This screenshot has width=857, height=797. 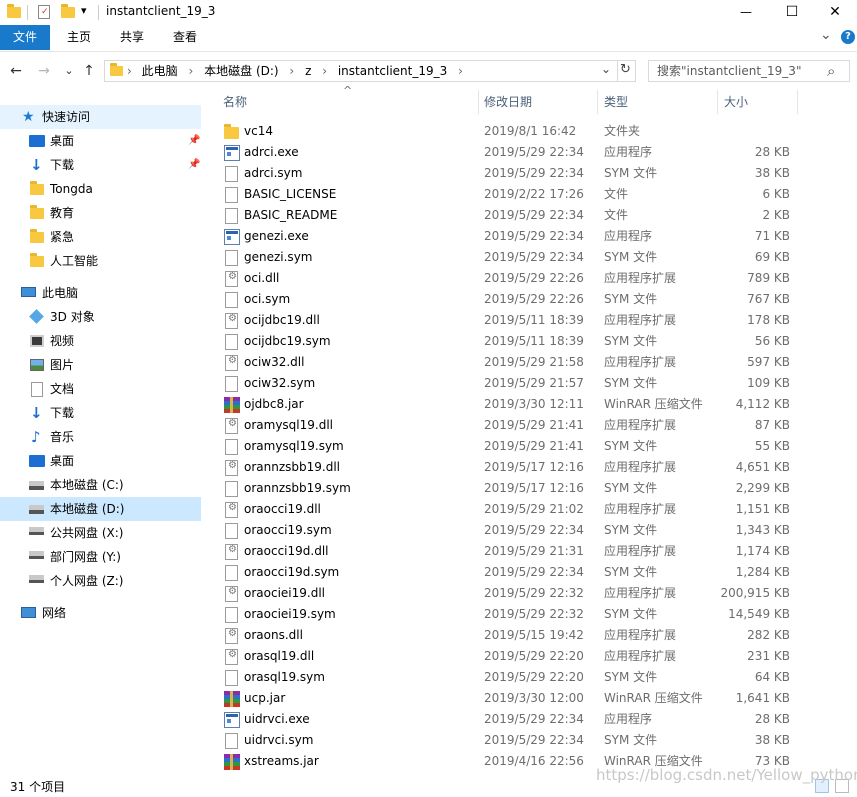 I want to click on nav-item-drive-z: 个人网盘 (Z:), so click(x=100, y=581).